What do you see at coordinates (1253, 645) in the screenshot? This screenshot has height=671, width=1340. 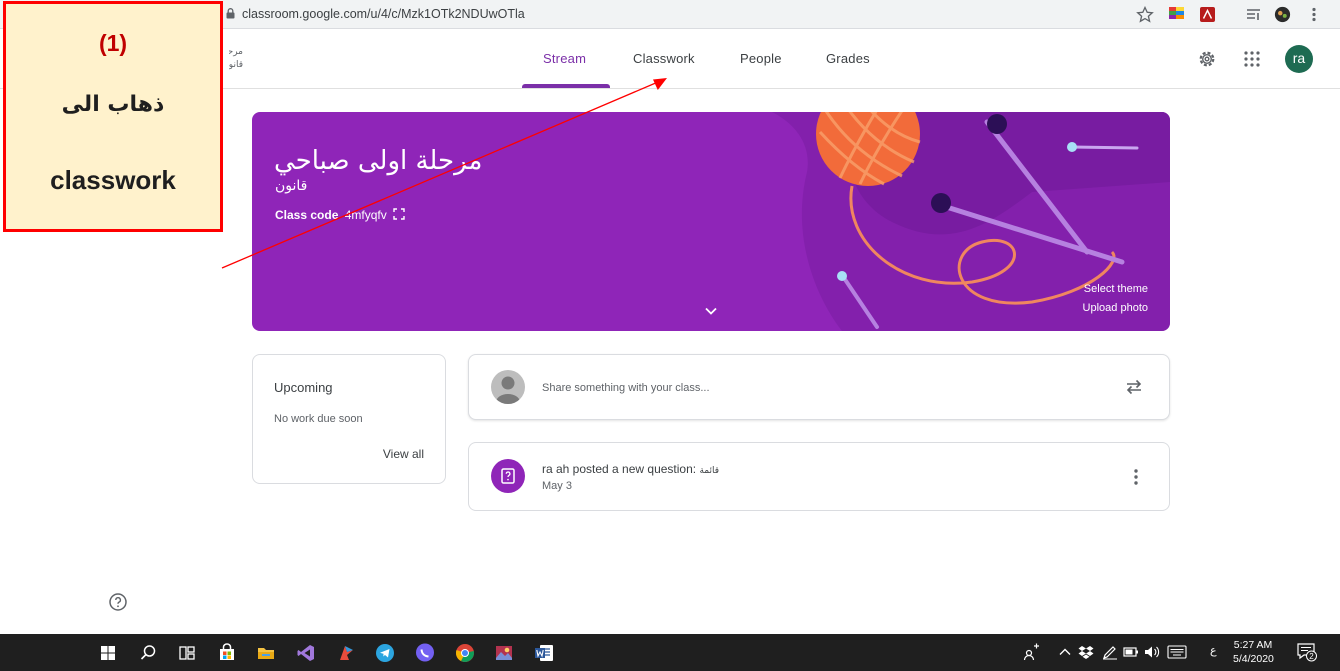 I see `clock-time: 5:27 AM` at bounding box center [1253, 645].